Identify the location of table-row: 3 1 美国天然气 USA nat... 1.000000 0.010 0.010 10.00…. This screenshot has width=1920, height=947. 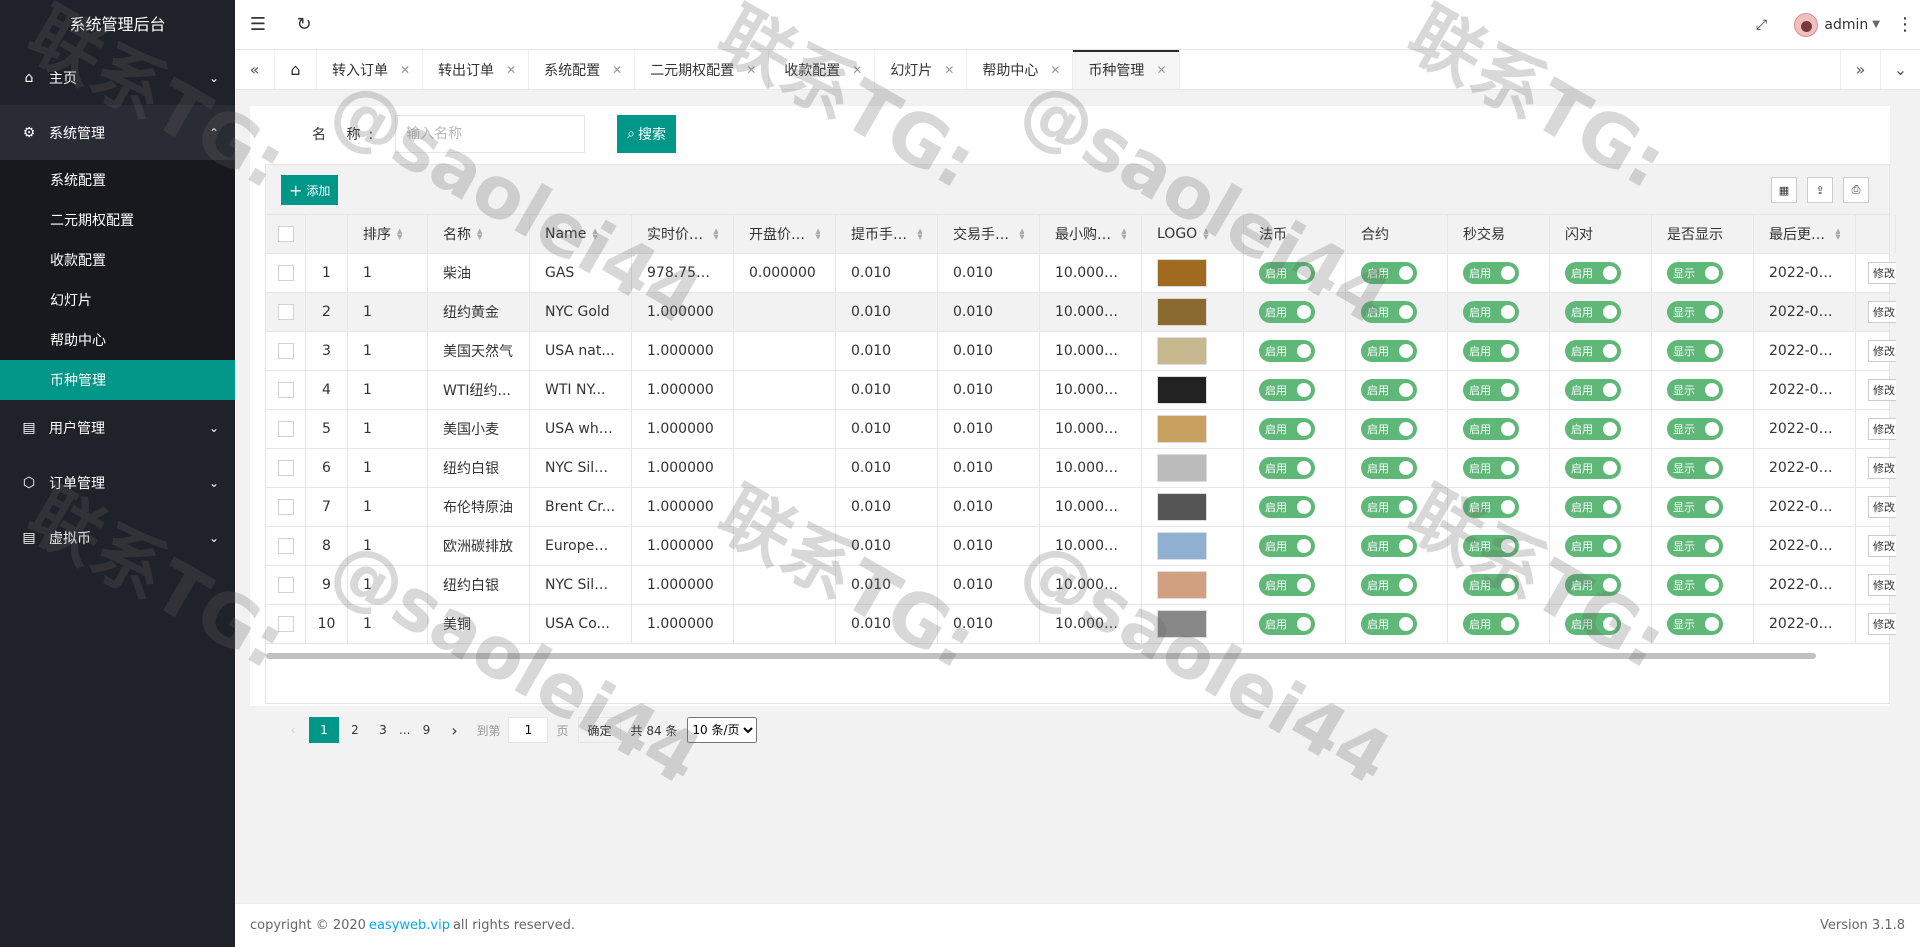
(1081, 351).